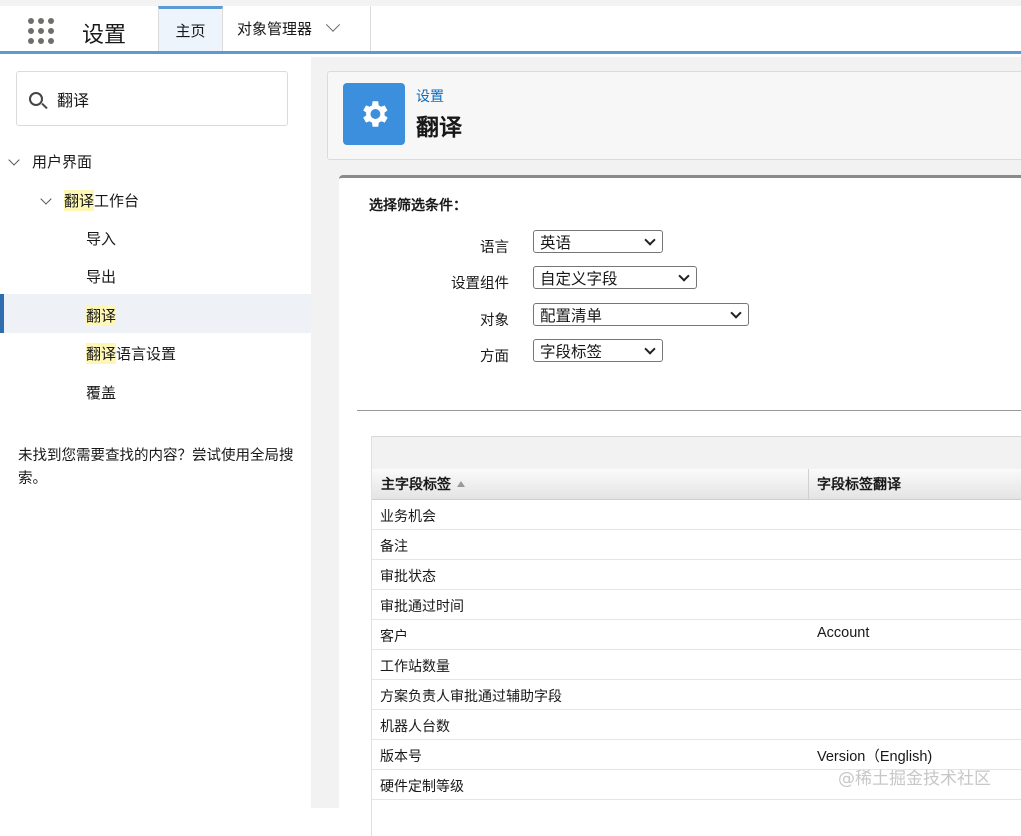  What do you see at coordinates (275, 29) in the screenshot?
I see `tab-object-manager-label: 对象管理器` at bounding box center [275, 29].